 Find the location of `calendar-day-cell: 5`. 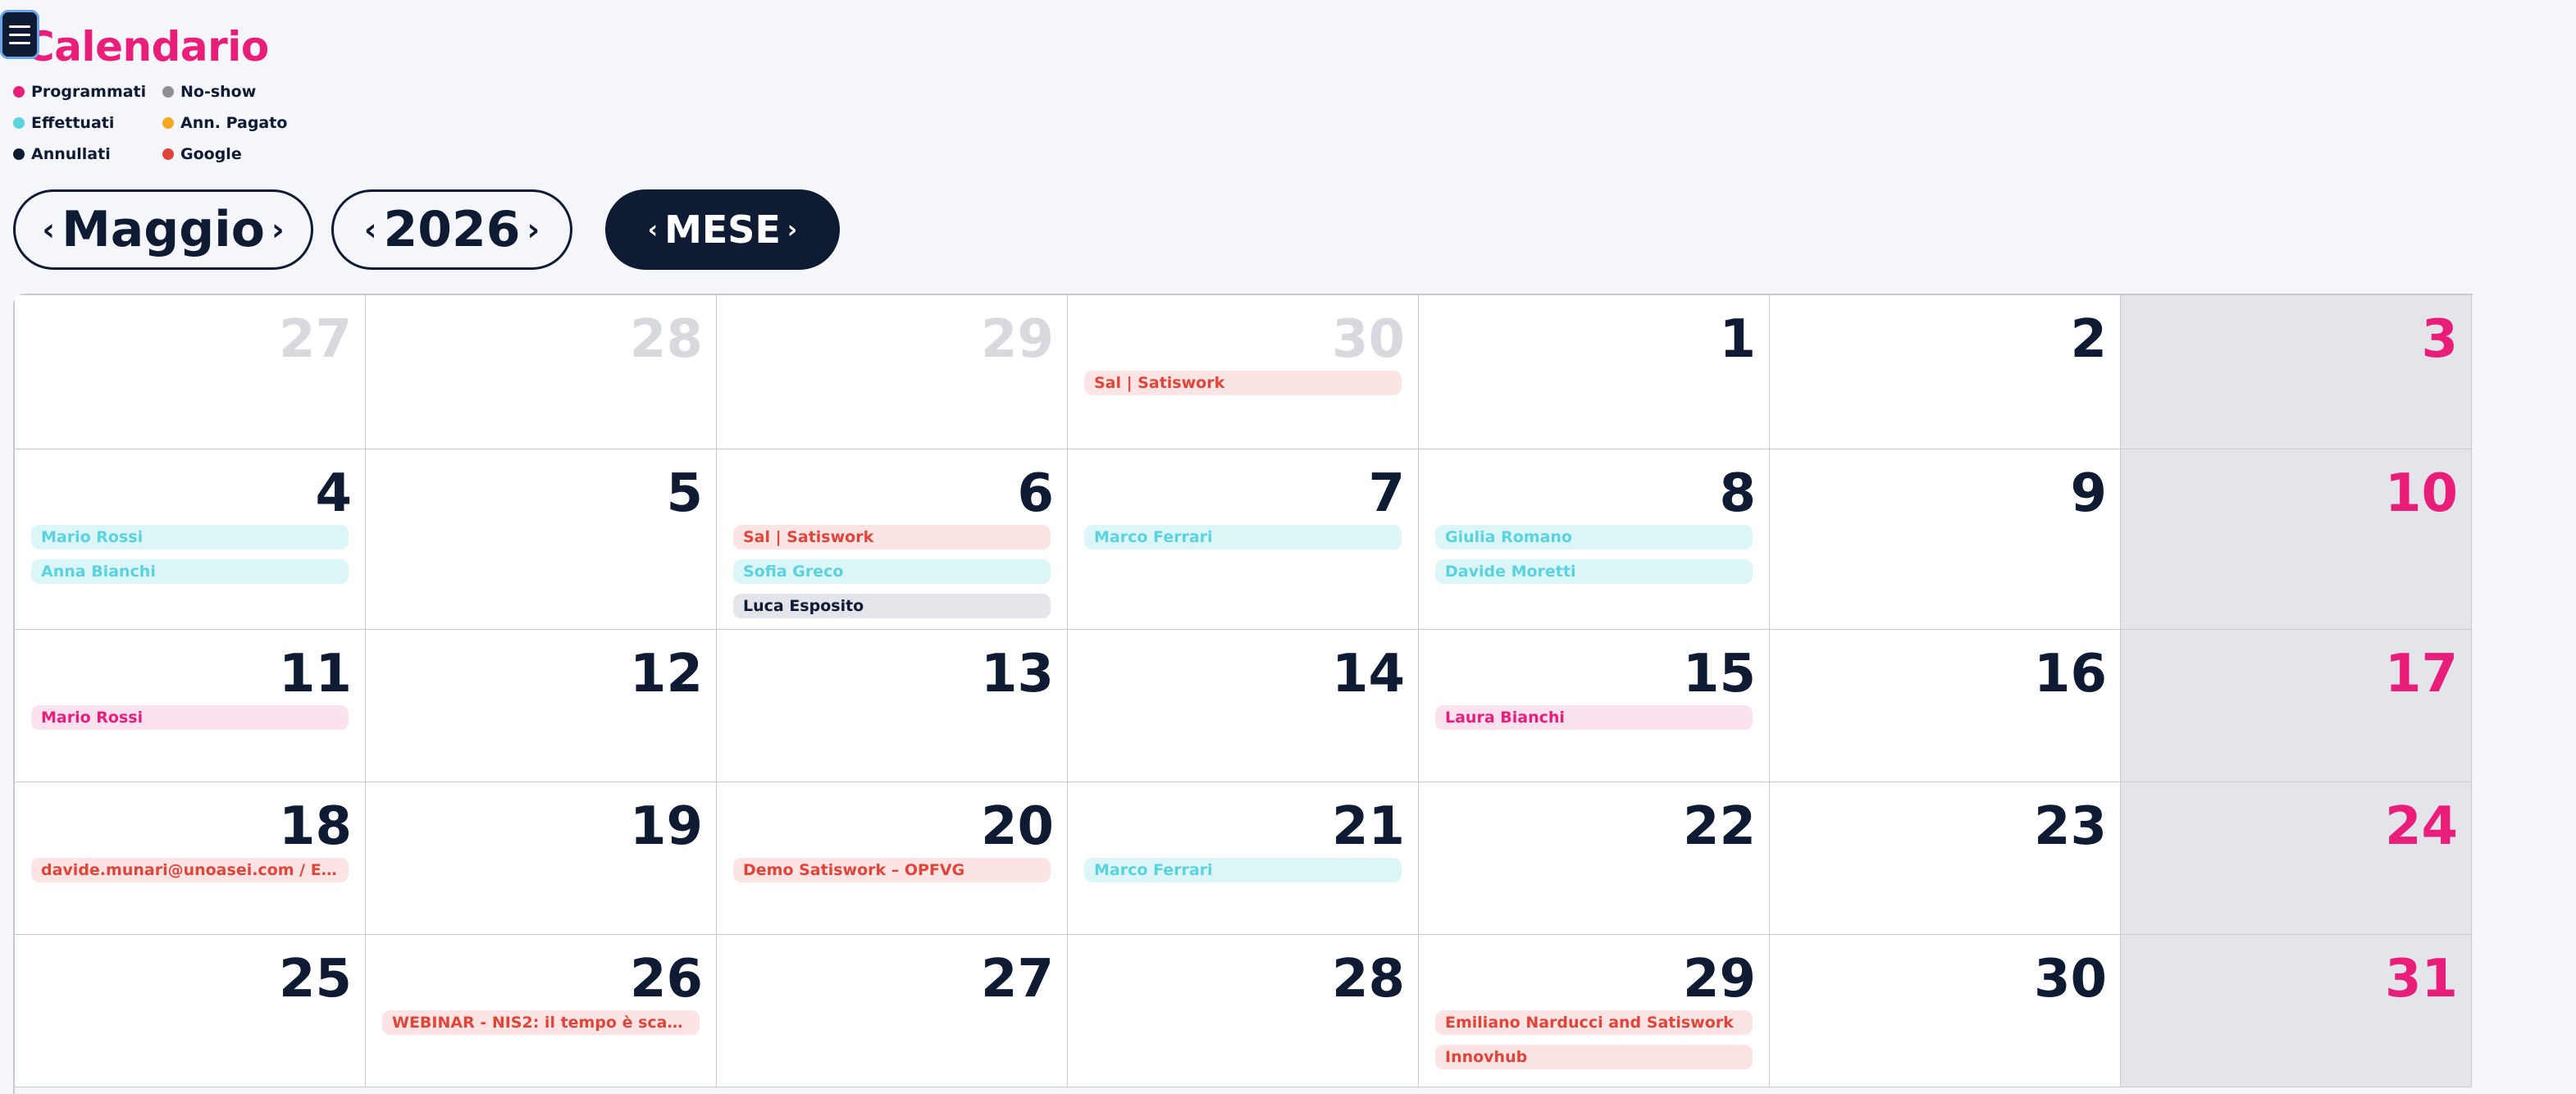

calendar-day-cell: 5 is located at coordinates (541, 539).